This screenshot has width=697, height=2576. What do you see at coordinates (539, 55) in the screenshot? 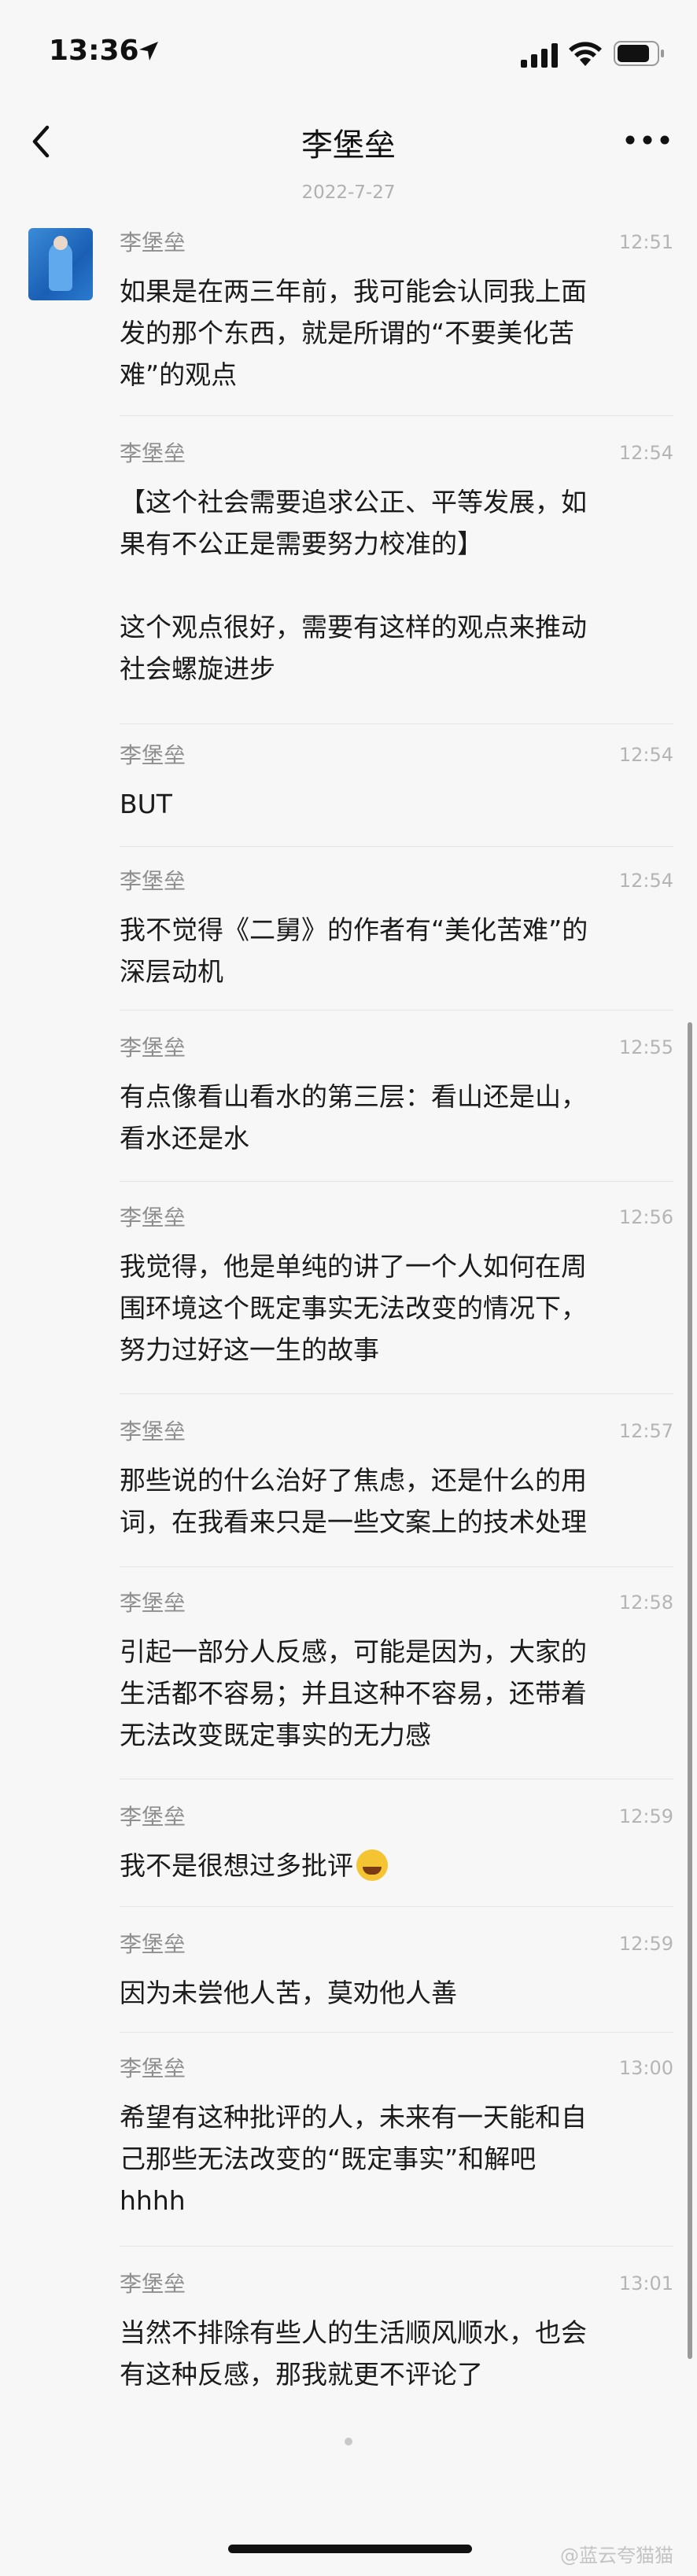
I see `cellular-signal-icon` at bounding box center [539, 55].